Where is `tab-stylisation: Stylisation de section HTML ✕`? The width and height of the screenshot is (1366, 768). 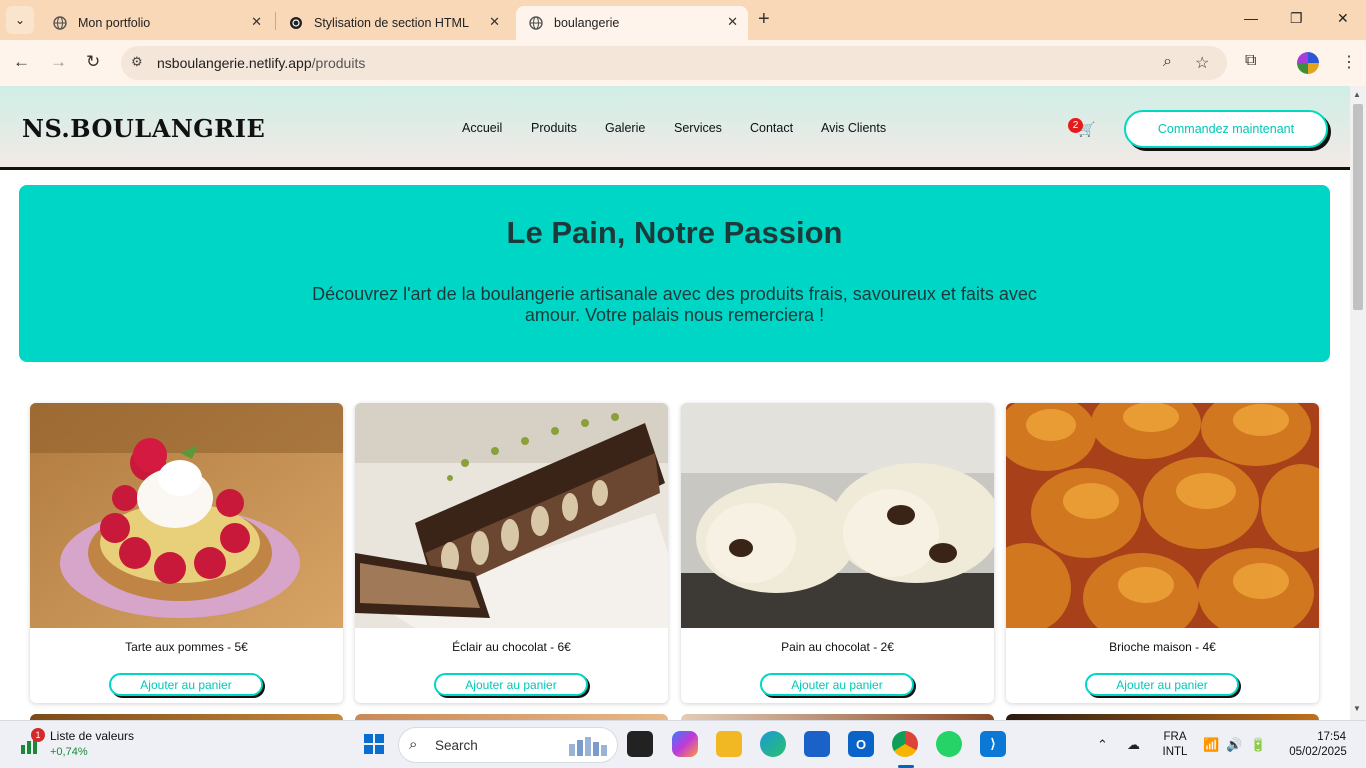 tab-stylisation: Stylisation de section HTML ✕ is located at coordinates (393, 23).